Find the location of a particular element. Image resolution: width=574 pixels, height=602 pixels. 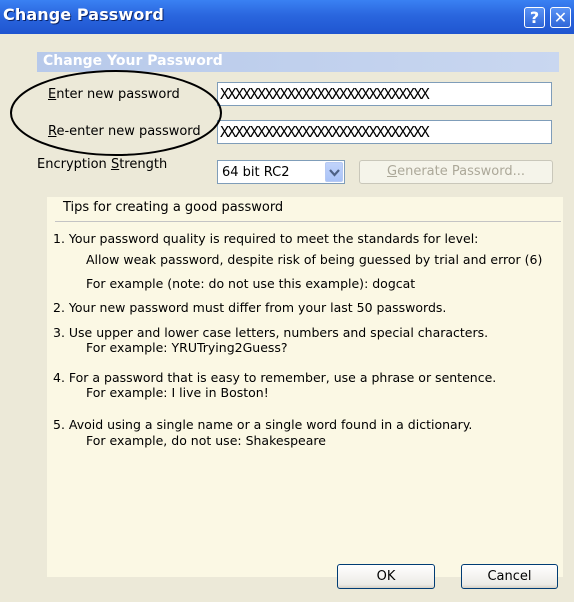

tips-heading: Tips for creating a good password is located at coordinates (173, 207).